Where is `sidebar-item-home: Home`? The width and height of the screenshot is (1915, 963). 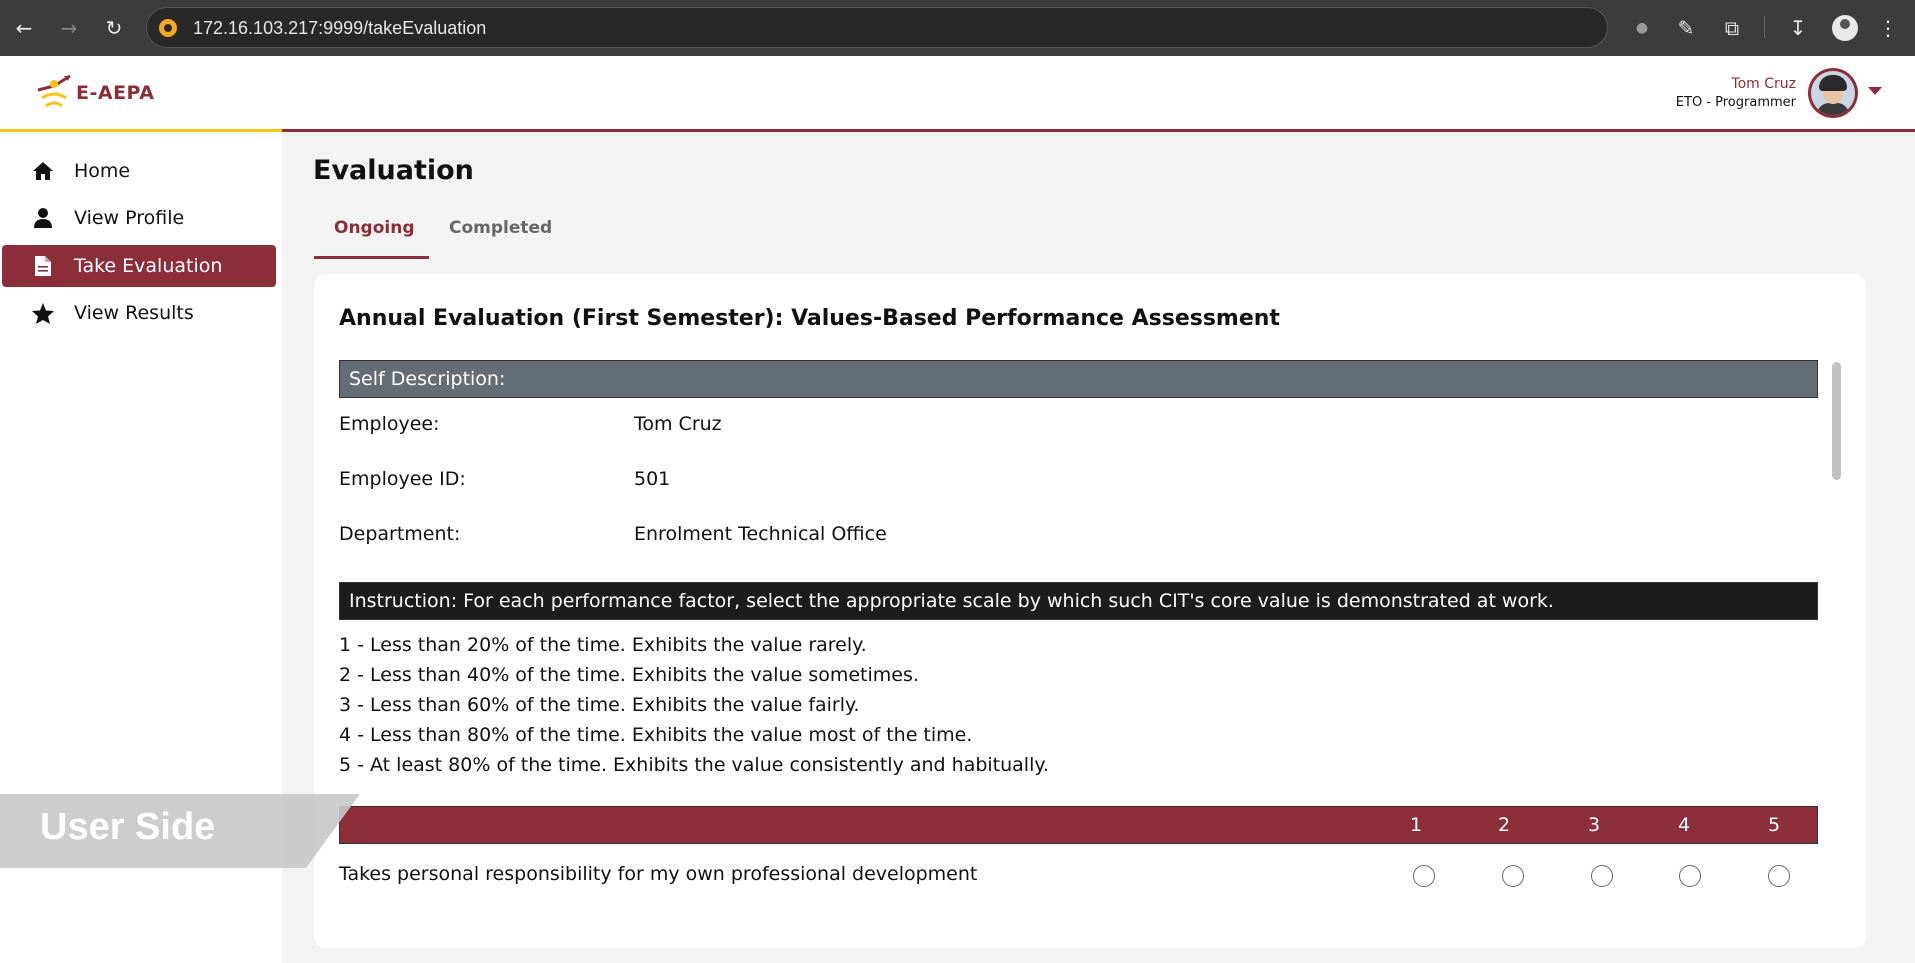
sidebar-item-home: Home is located at coordinates (139, 171).